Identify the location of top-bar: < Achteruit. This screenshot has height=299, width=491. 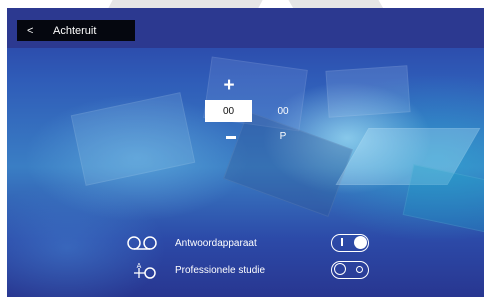
(245, 28).